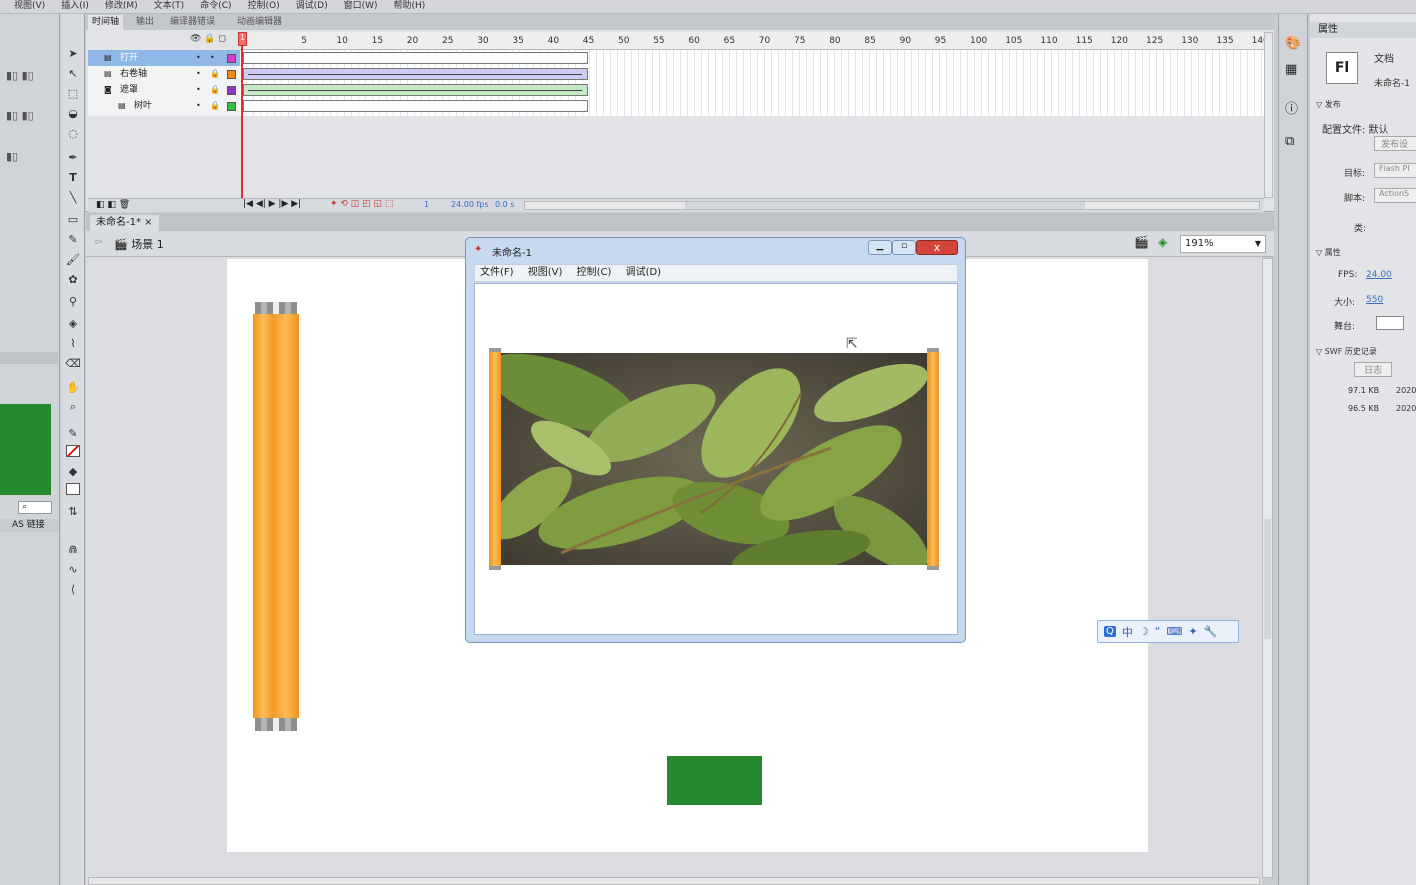 The image size is (1416, 885). What do you see at coordinates (415, 58) in the screenshot?
I see `frame-span-open` at bounding box center [415, 58].